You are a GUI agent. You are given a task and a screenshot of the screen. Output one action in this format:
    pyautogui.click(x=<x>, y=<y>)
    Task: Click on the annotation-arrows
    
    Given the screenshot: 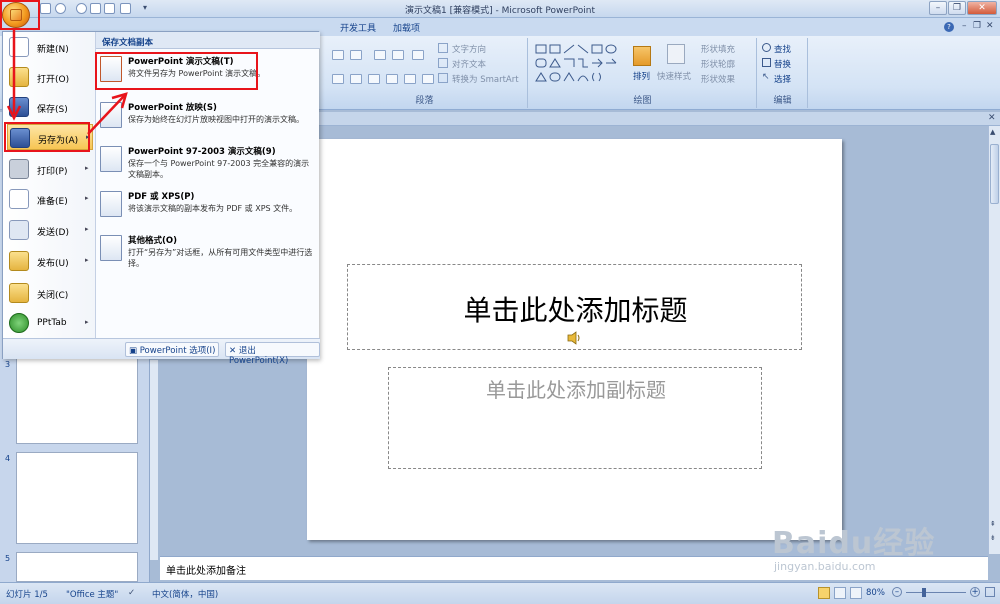 What is the action you would take?
    pyautogui.click(x=67, y=82)
    